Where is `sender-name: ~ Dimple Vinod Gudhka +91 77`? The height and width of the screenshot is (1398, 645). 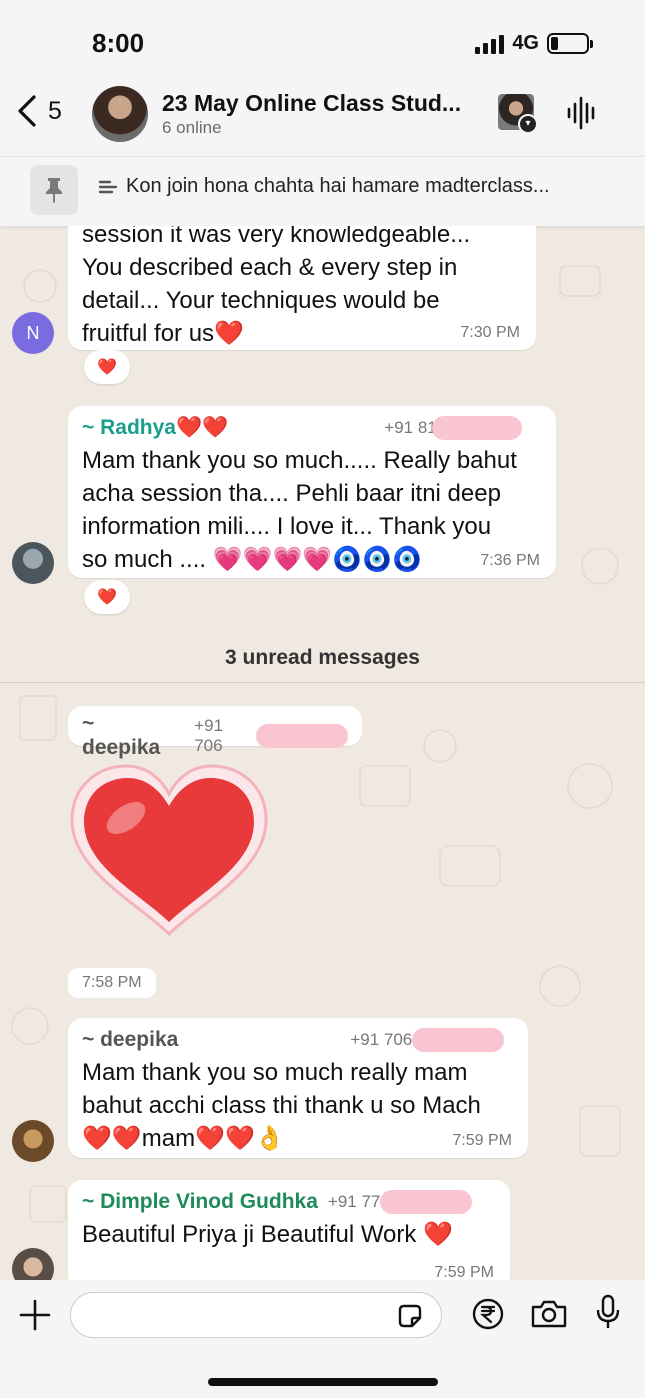
sender-name: ~ Dimple Vinod Gudhka +91 77 is located at coordinates (289, 1202).